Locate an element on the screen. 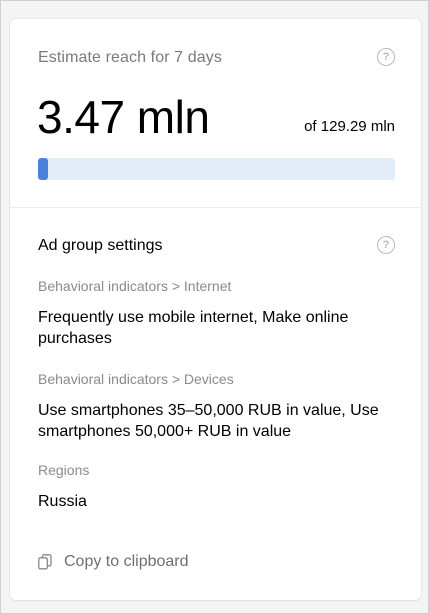  settings-group-regions: Regions Russia is located at coordinates (215, 486).